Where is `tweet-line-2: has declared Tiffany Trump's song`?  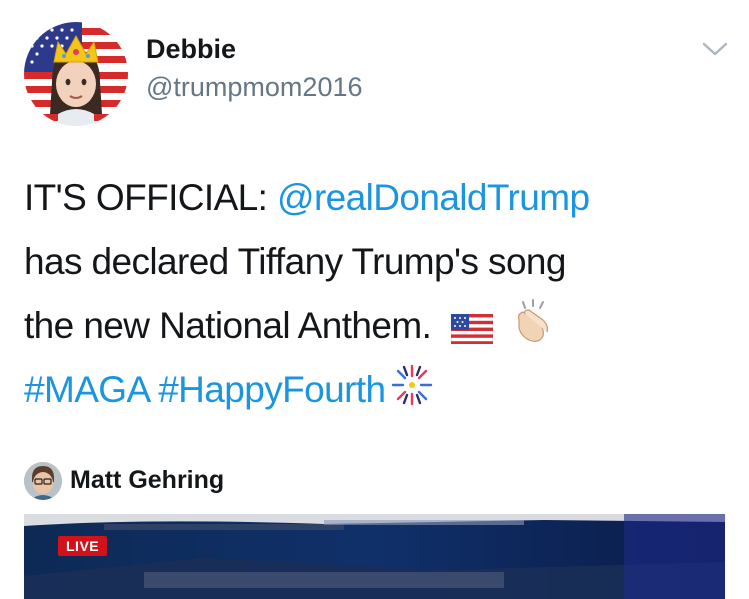 tweet-line-2: has declared Tiffany Trump's song is located at coordinates (374, 262).